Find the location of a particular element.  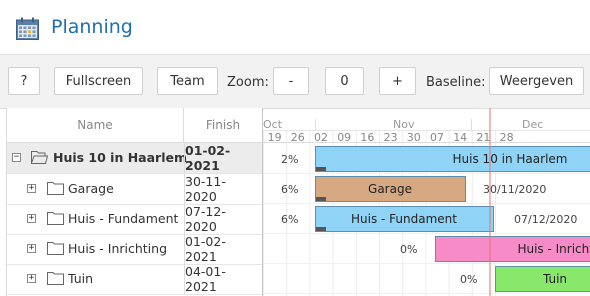

task-bar-label: Garage is located at coordinates (390, 189).